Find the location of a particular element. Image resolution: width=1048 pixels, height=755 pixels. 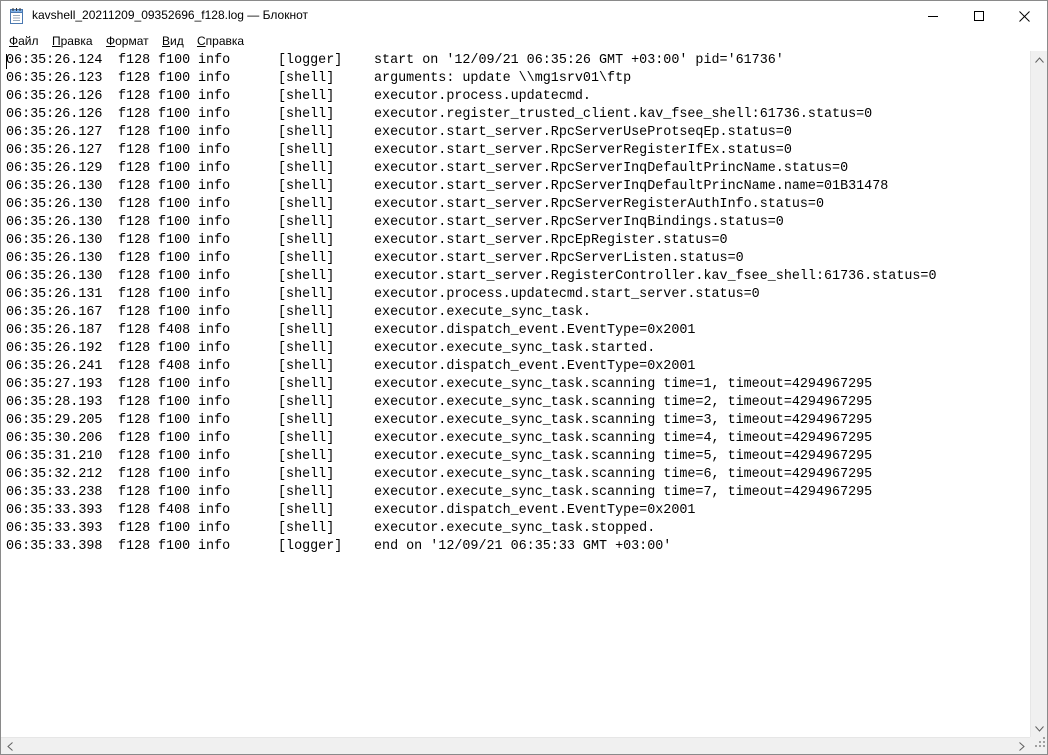

log-message: end on '12/09/21 06:35:33 GMT +03:00' is located at coordinates (523, 546).